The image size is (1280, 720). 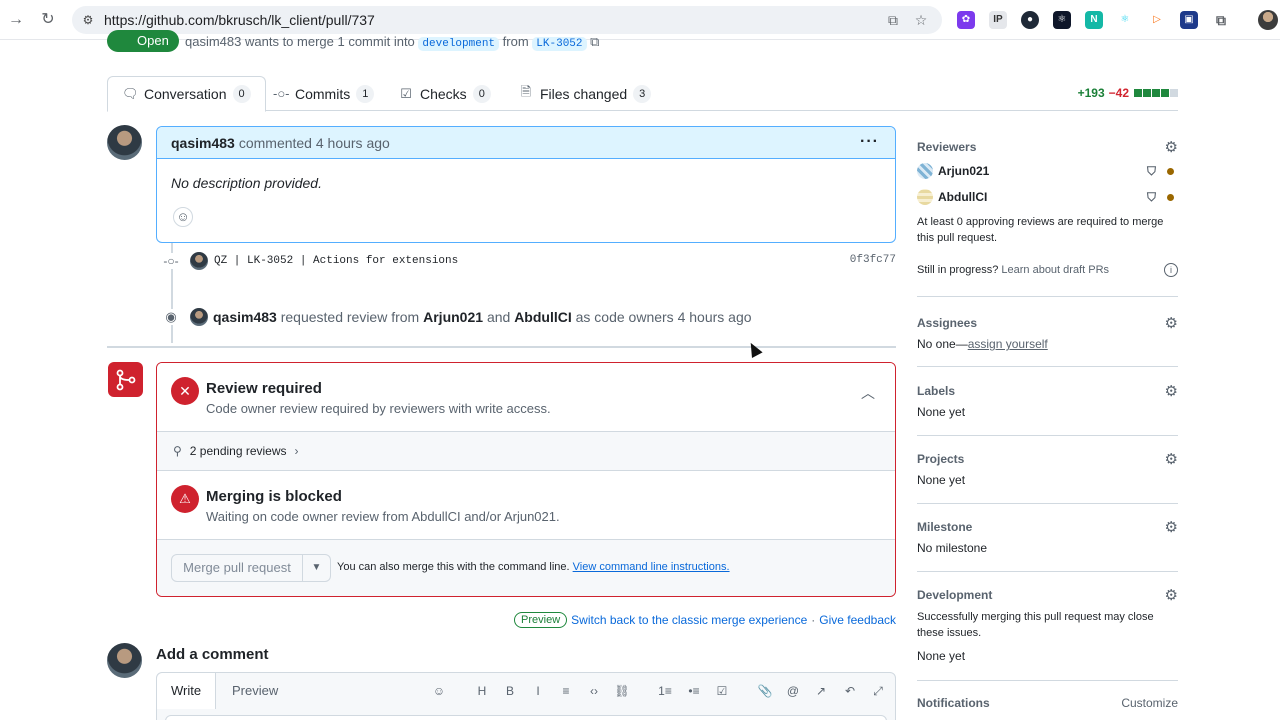 I want to click on tab-write: Write, so click(x=187, y=691).